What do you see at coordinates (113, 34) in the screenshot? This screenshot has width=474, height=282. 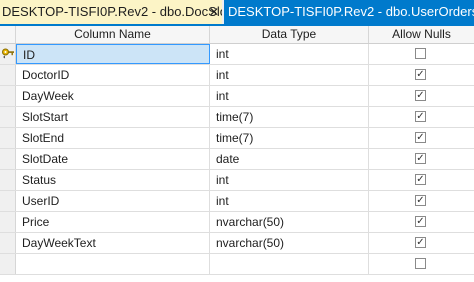 I see `column-name-header: Column Name` at bounding box center [113, 34].